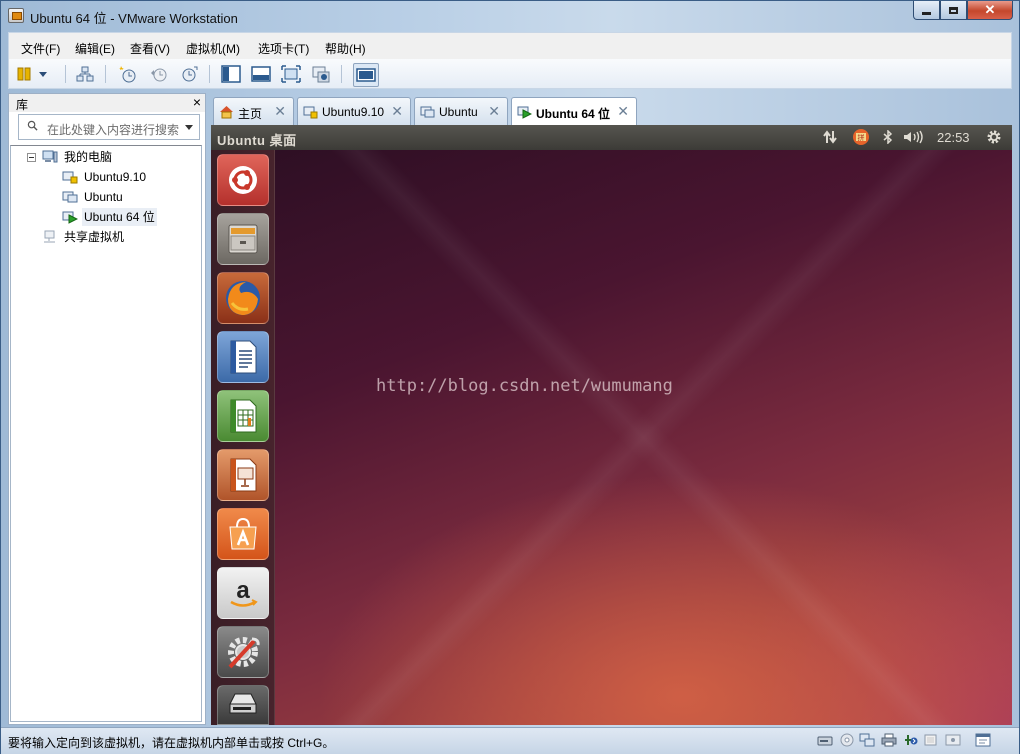  Describe the element at coordinates (510, 45) in the screenshot. I see `menu-bar: 文件(F) 编辑(E) 查看(V) 虚拟机(M) 选项卡(T) 帮助(H)` at that location.